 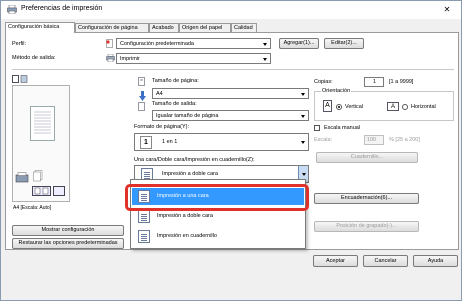 I want to click on booklet-icon, so click(x=144, y=236).